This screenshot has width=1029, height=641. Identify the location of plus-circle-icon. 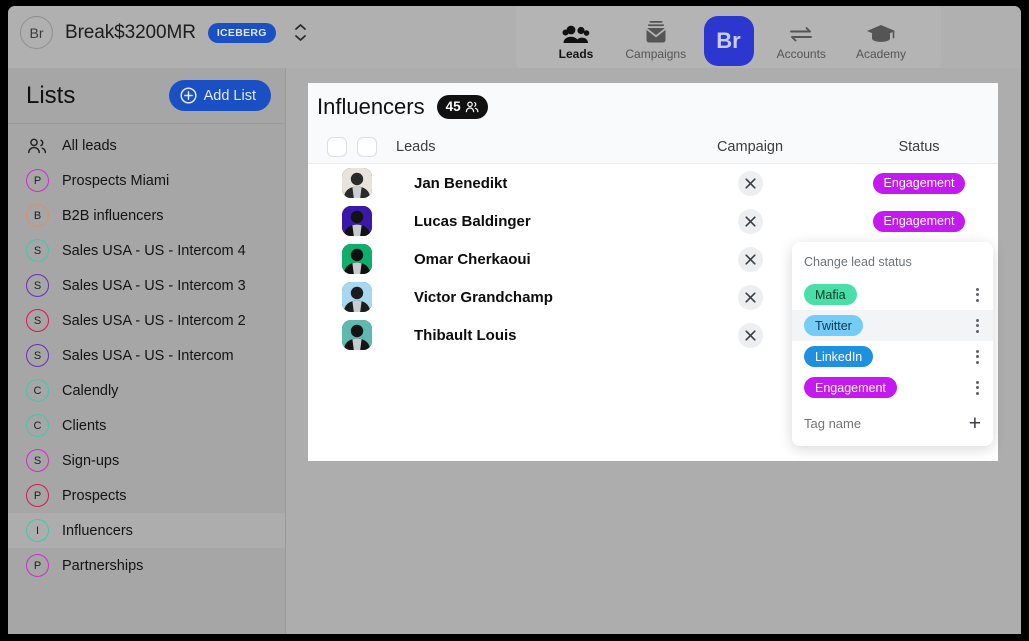
(188, 95).